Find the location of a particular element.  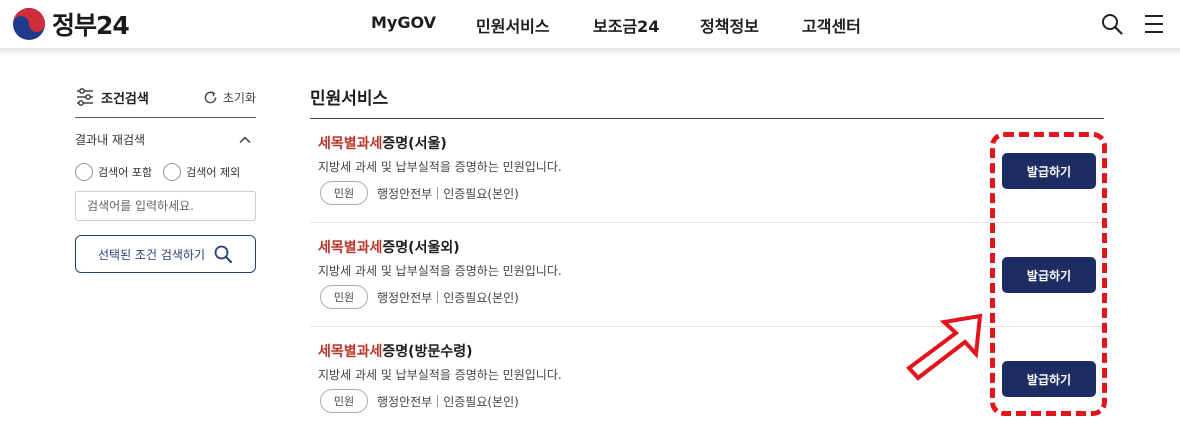

exclude-keyword-option: 검색어 제외 is located at coordinates (201, 172).